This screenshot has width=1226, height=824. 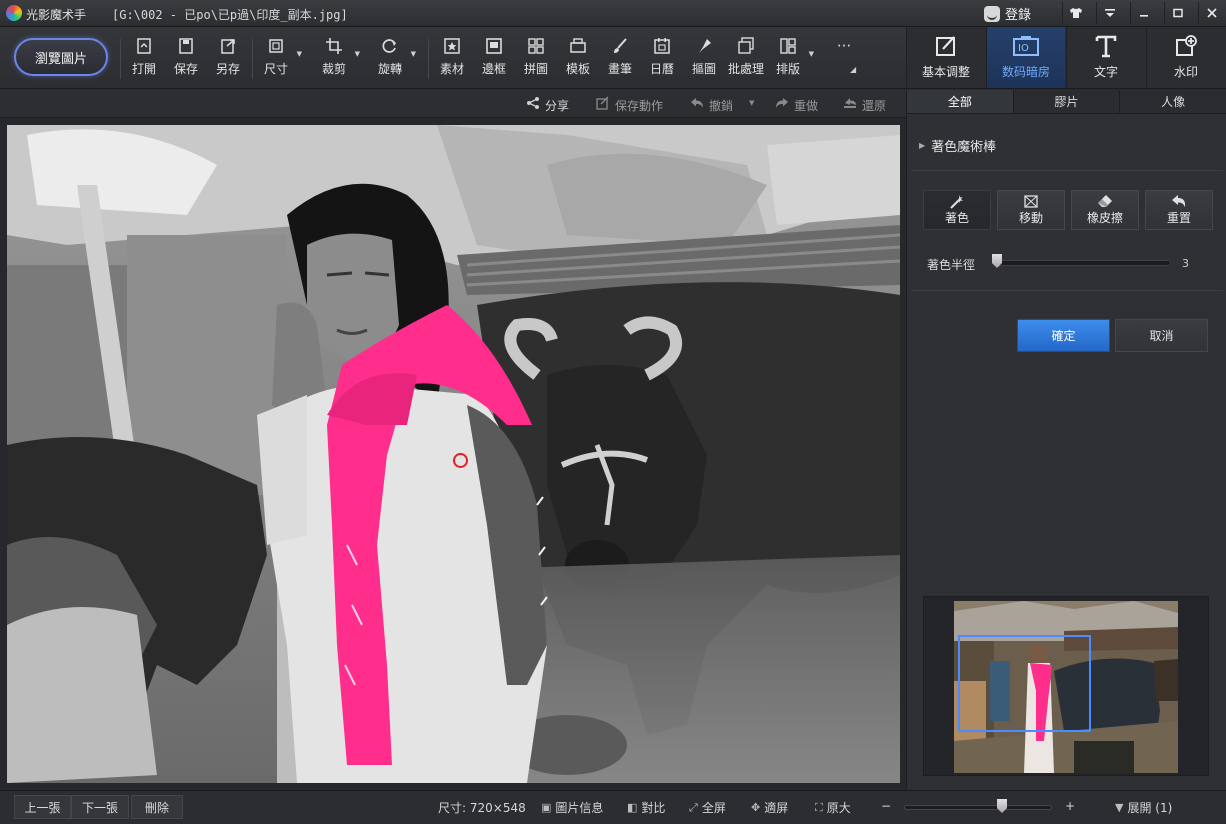 I want to click on share-button: 分享, so click(x=547, y=105).